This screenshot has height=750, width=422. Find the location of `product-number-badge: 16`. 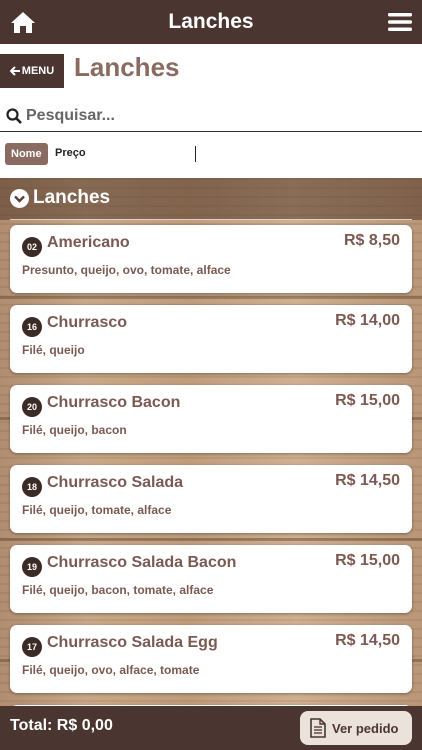

product-number-badge: 16 is located at coordinates (32, 327).